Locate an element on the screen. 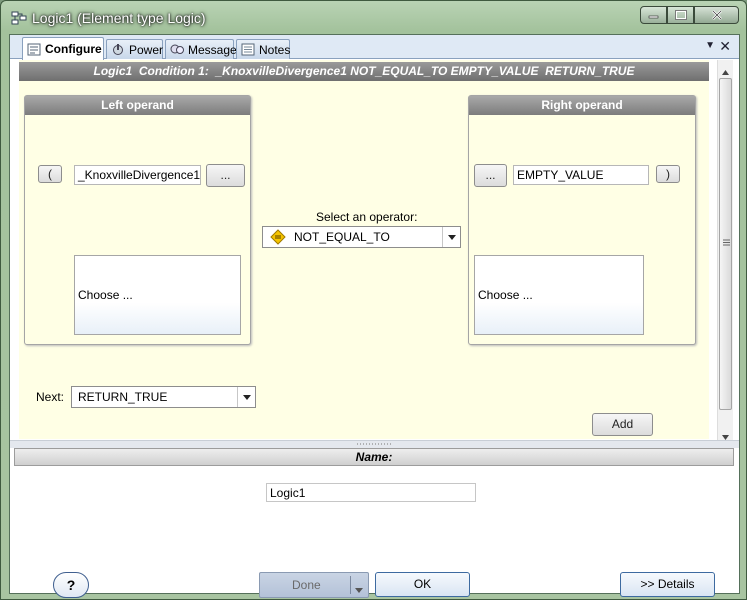 The width and height of the screenshot is (747, 600). name-section-header: Name: is located at coordinates (374, 457).